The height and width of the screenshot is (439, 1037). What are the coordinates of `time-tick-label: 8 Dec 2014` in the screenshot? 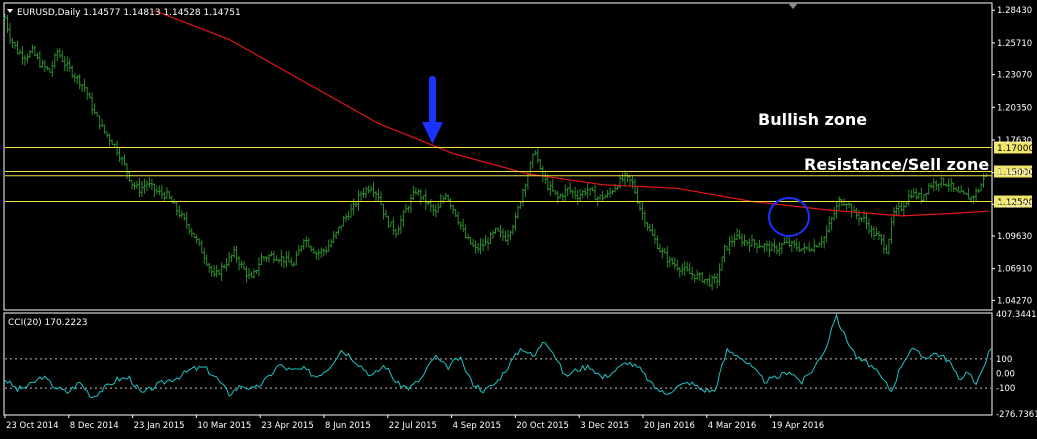 It's located at (94, 426).